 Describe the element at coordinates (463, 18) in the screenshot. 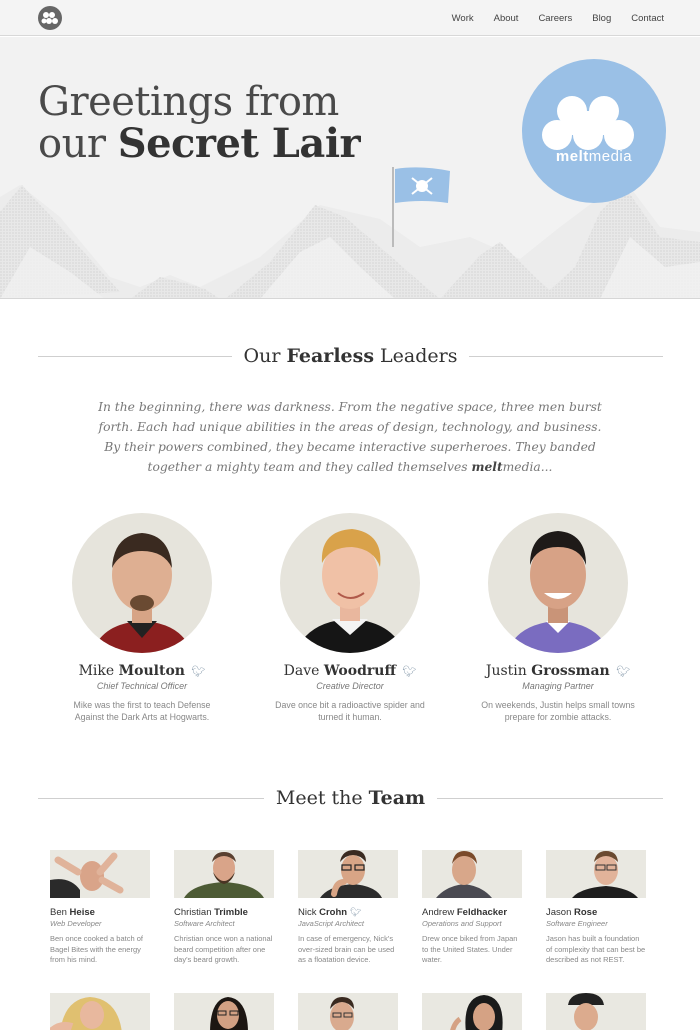

I see `nav-link-work: Work` at that location.